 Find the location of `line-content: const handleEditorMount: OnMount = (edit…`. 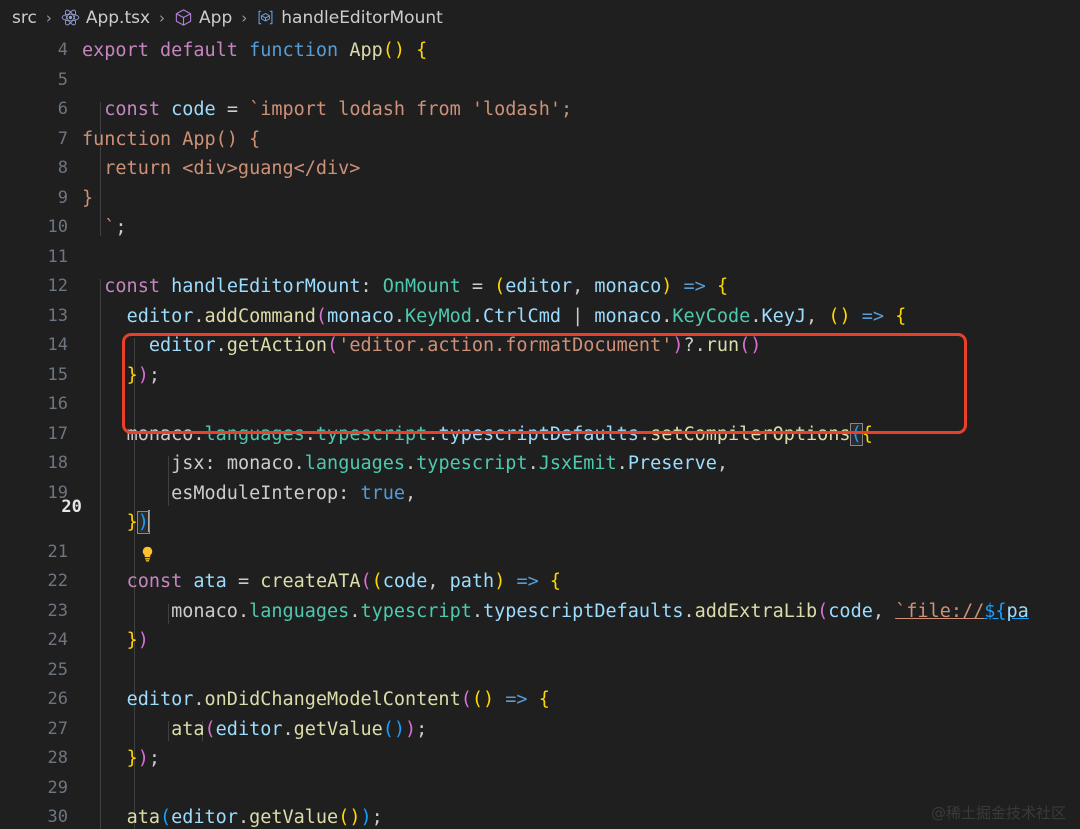

line-content: const handleEditorMount: OnMount = (edit… is located at coordinates (416, 286).